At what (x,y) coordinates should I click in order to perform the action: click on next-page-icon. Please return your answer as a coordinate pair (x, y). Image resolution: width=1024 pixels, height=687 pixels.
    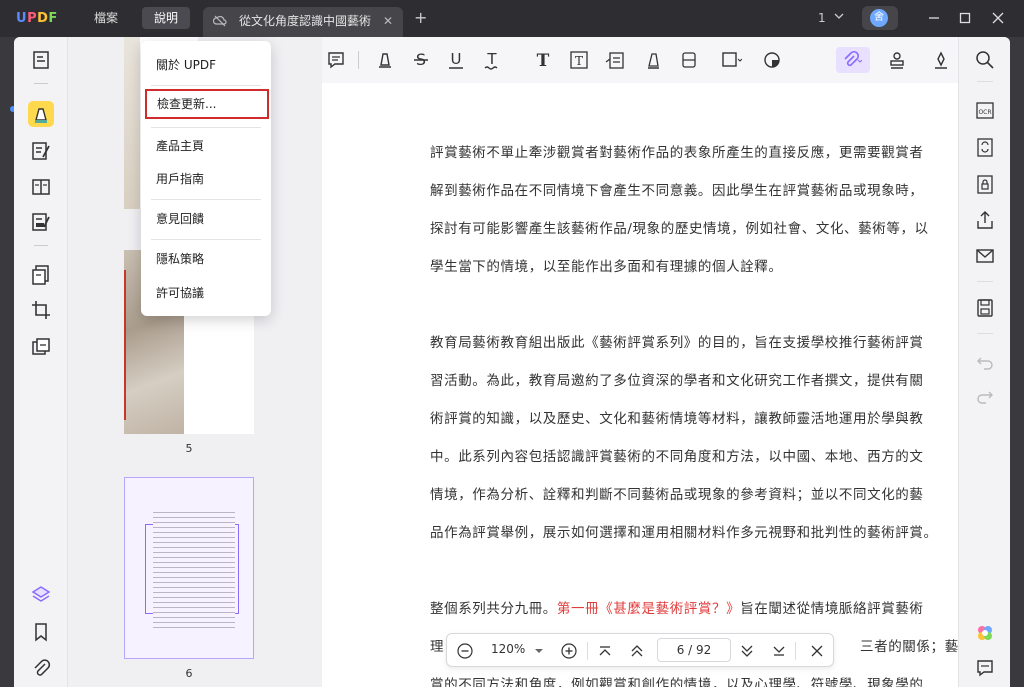
    Looking at the image, I should click on (747, 651).